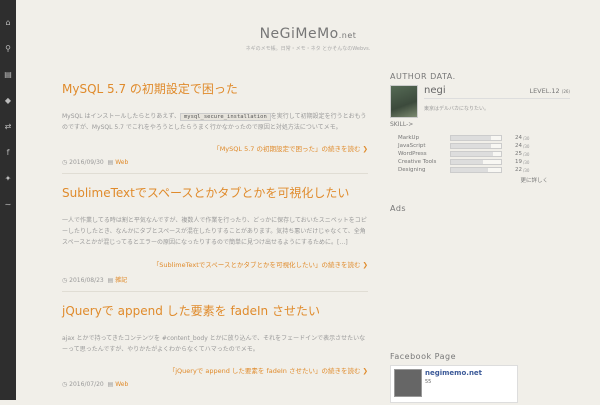 Image resolution: width=600 pixels, height=405 pixels. I want to click on skill-row: MarkUp 24/30, so click(484, 138).